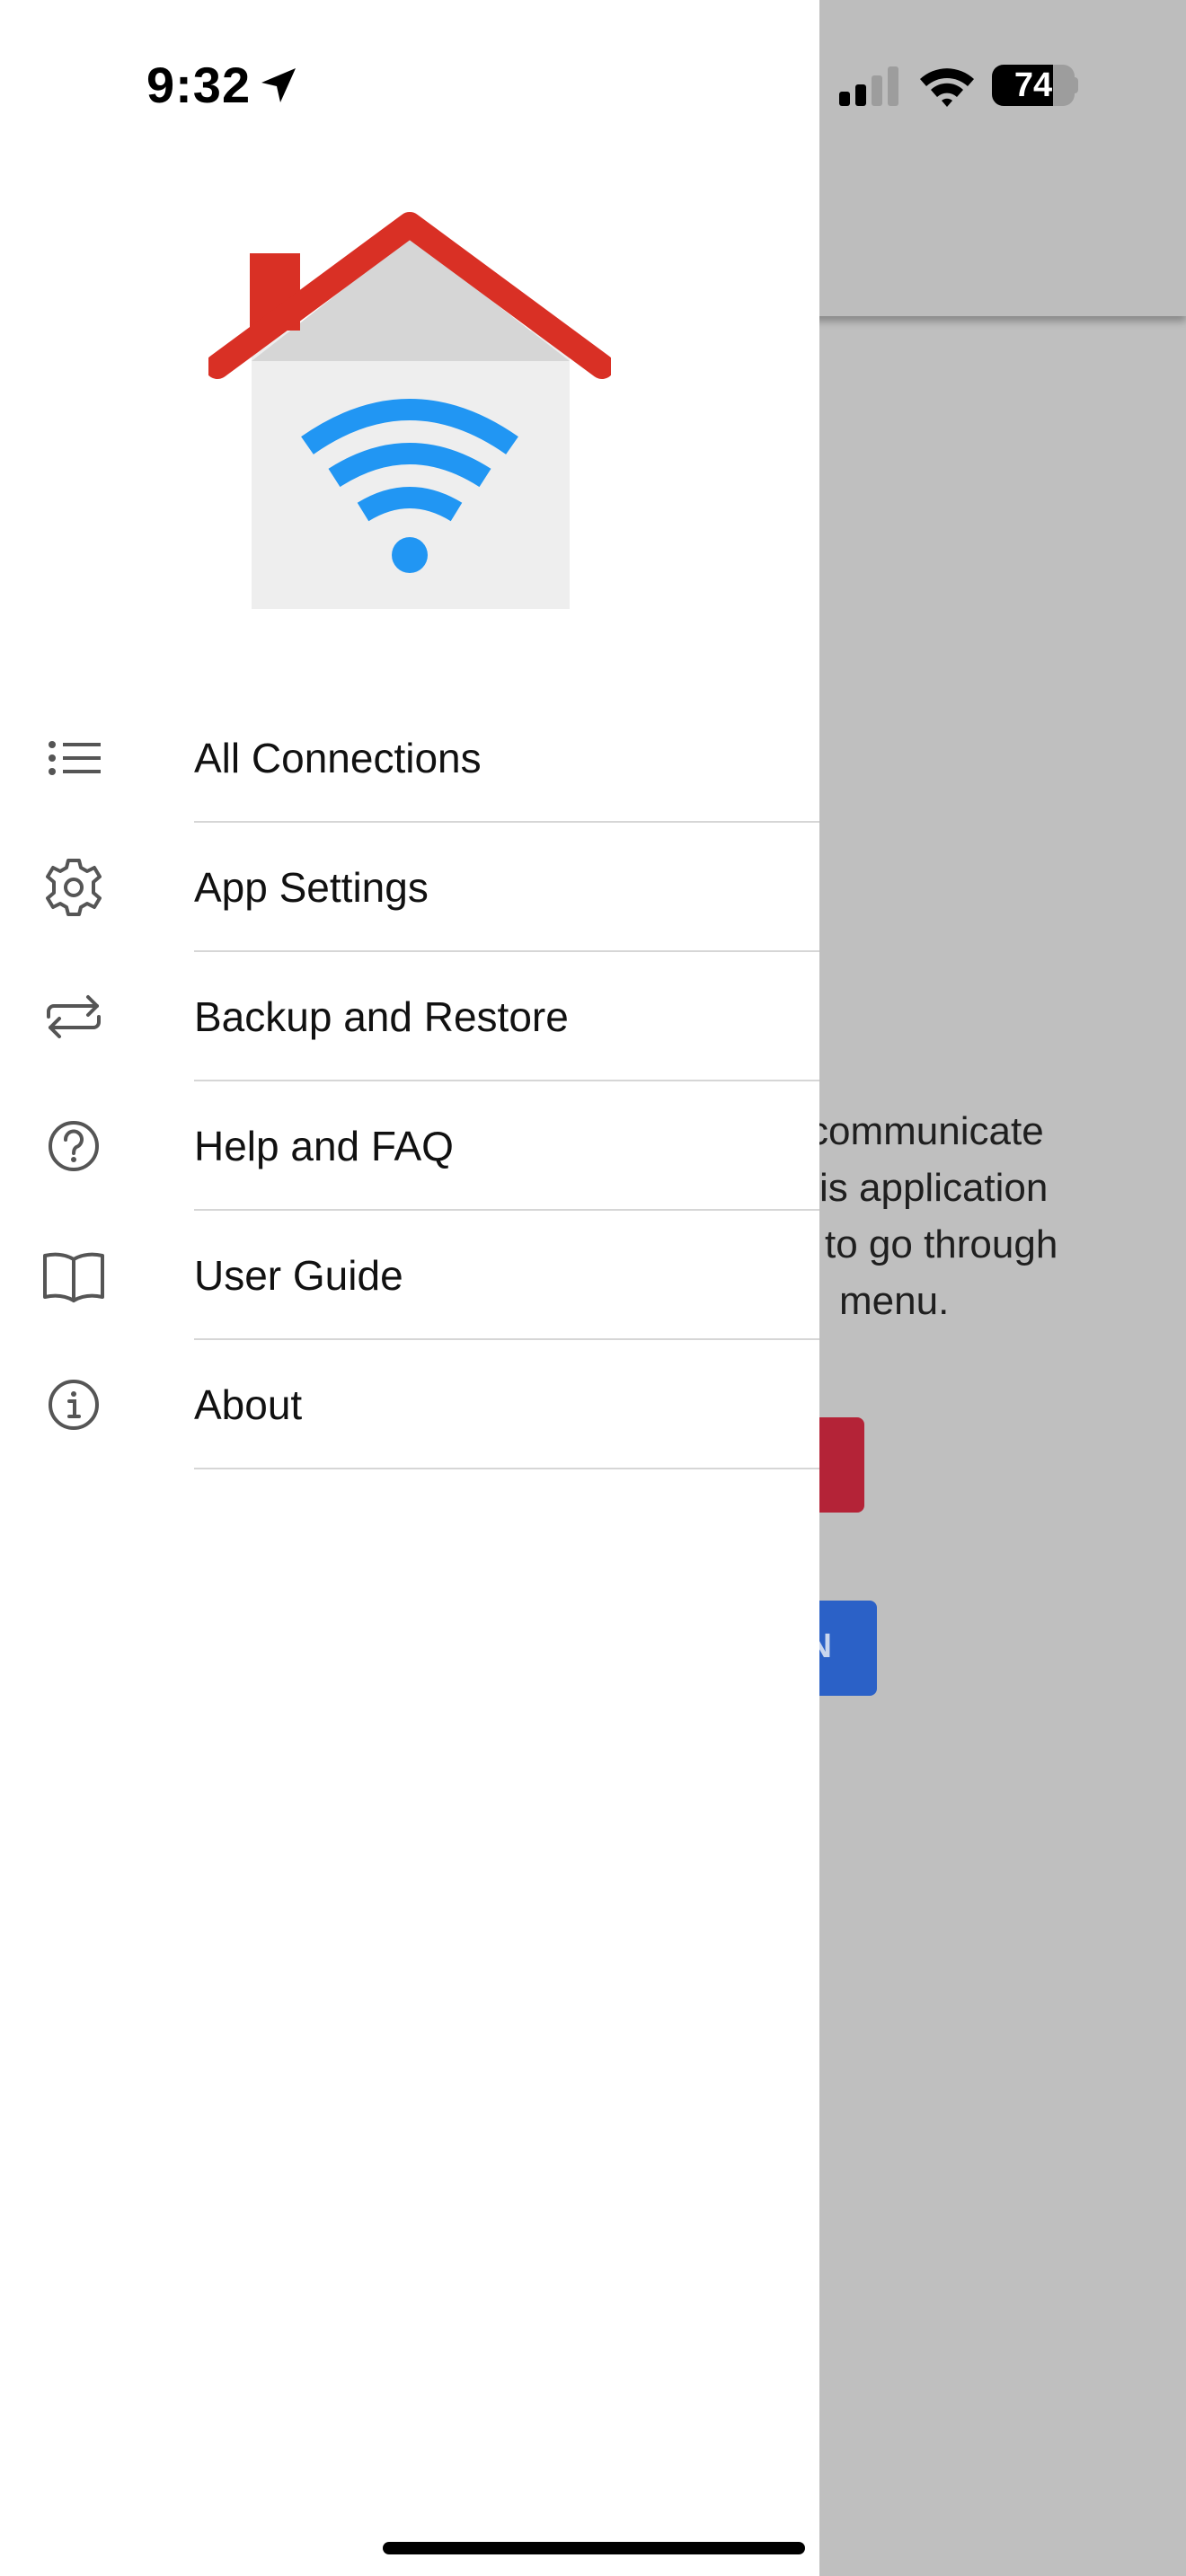 Image resolution: width=1186 pixels, height=2576 pixels. I want to click on menu-label: Help and FAQ, so click(324, 1146).